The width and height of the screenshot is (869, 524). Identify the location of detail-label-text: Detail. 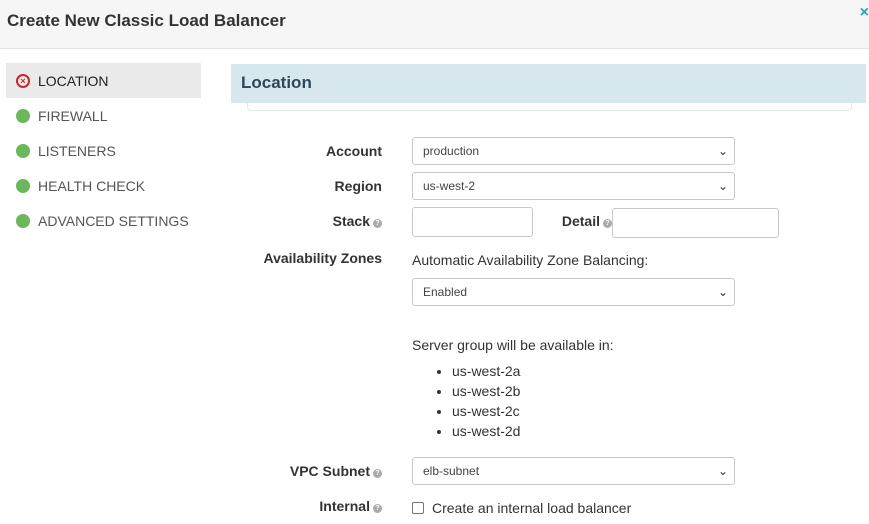
(580, 221).